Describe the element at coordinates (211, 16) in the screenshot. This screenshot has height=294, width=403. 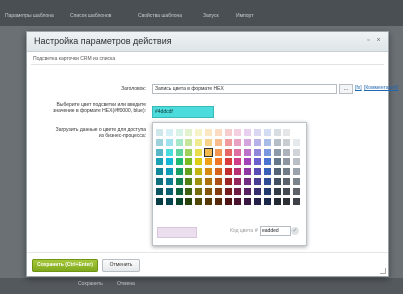
I see `bg-tab-run: Запуск` at that location.